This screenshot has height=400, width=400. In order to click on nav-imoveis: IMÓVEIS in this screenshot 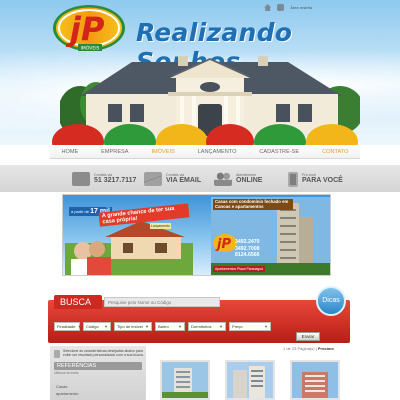, I will do `click(162, 152)`.